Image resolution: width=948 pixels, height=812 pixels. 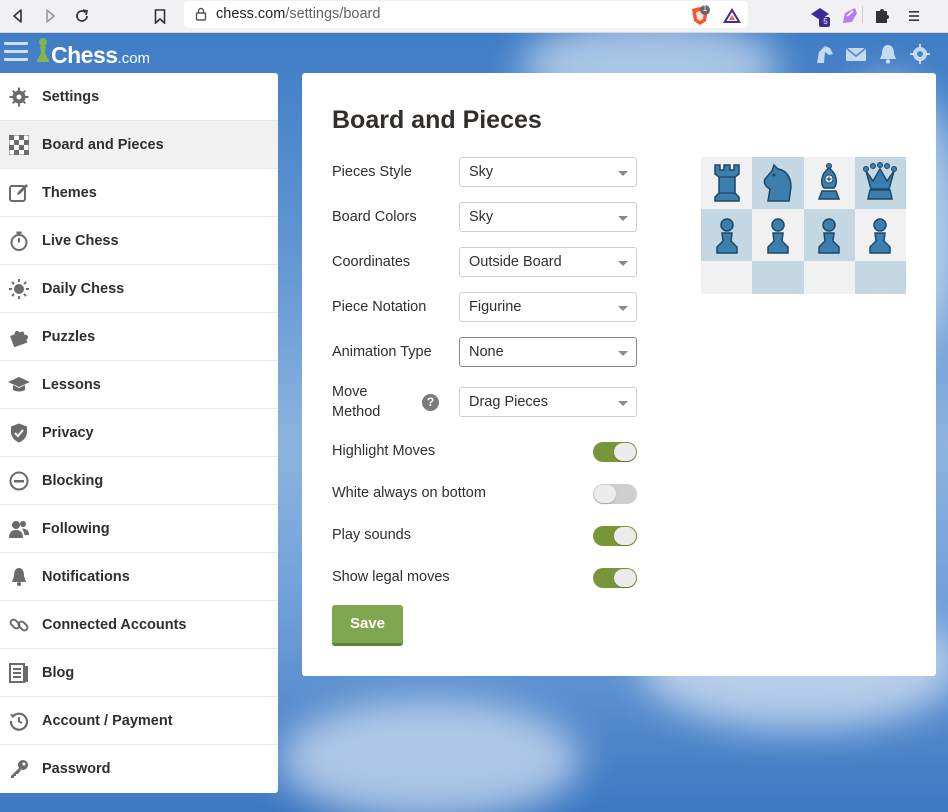 I want to click on sidebar-item-following: Following, so click(x=139, y=529).